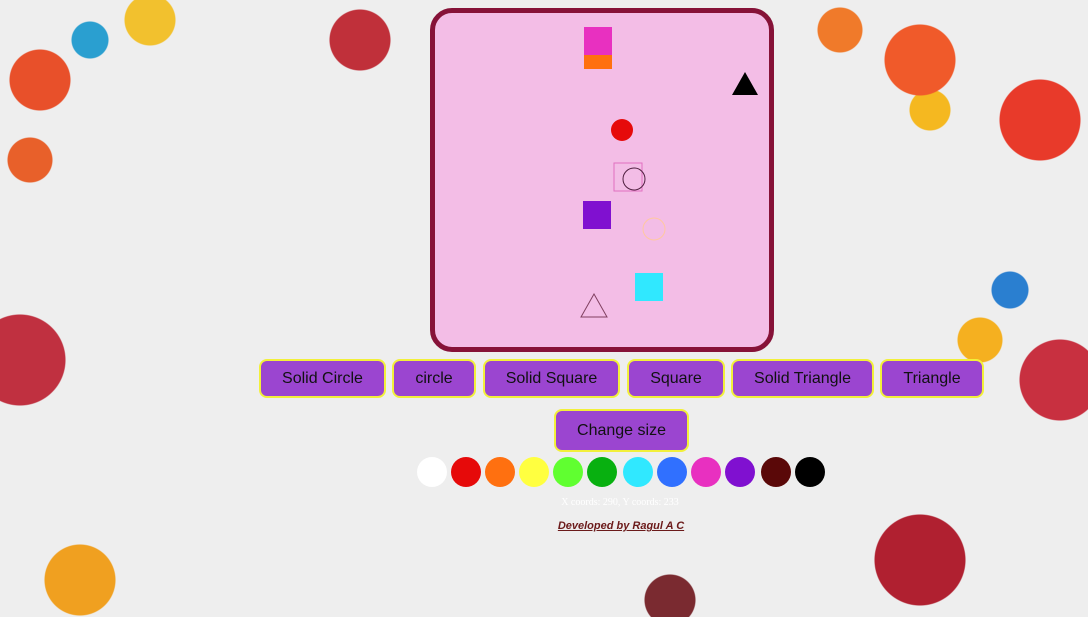  What do you see at coordinates (434, 378) in the screenshot?
I see `circle-button: circle` at bounding box center [434, 378].